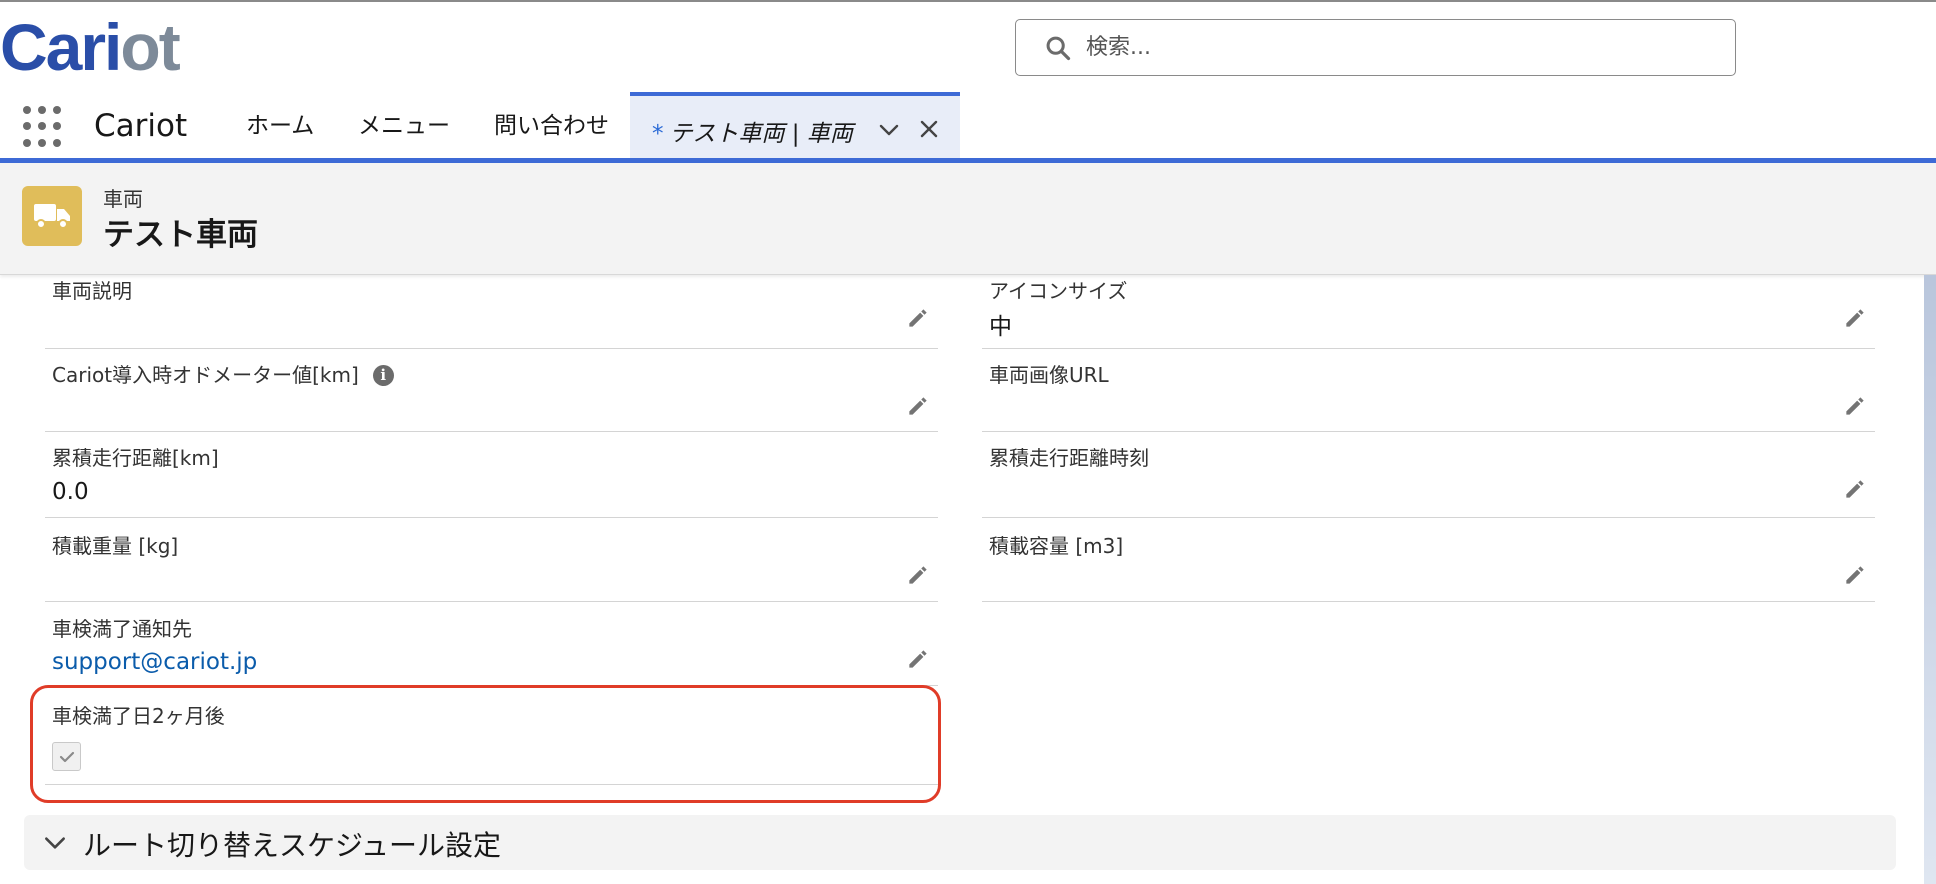 Image resolution: width=1936 pixels, height=884 pixels. I want to click on app-name: Cariot, so click(141, 126).